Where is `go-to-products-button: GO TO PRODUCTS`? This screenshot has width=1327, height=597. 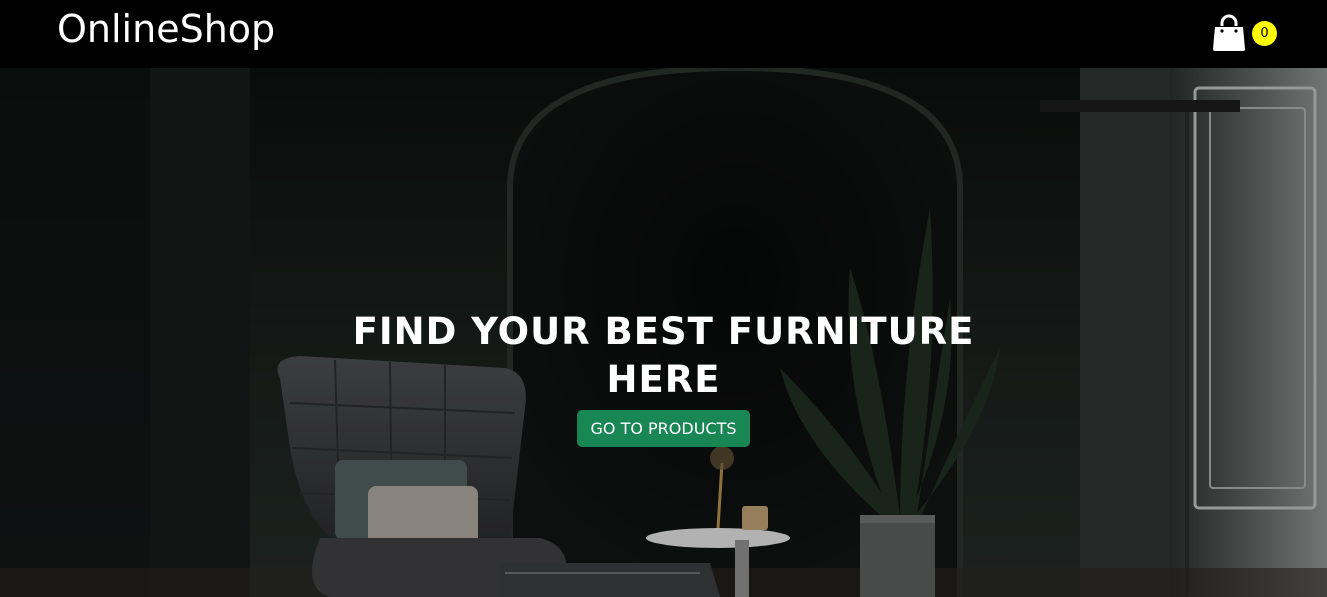 go-to-products-button: GO TO PRODUCTS is located at coordinates (663, 428).